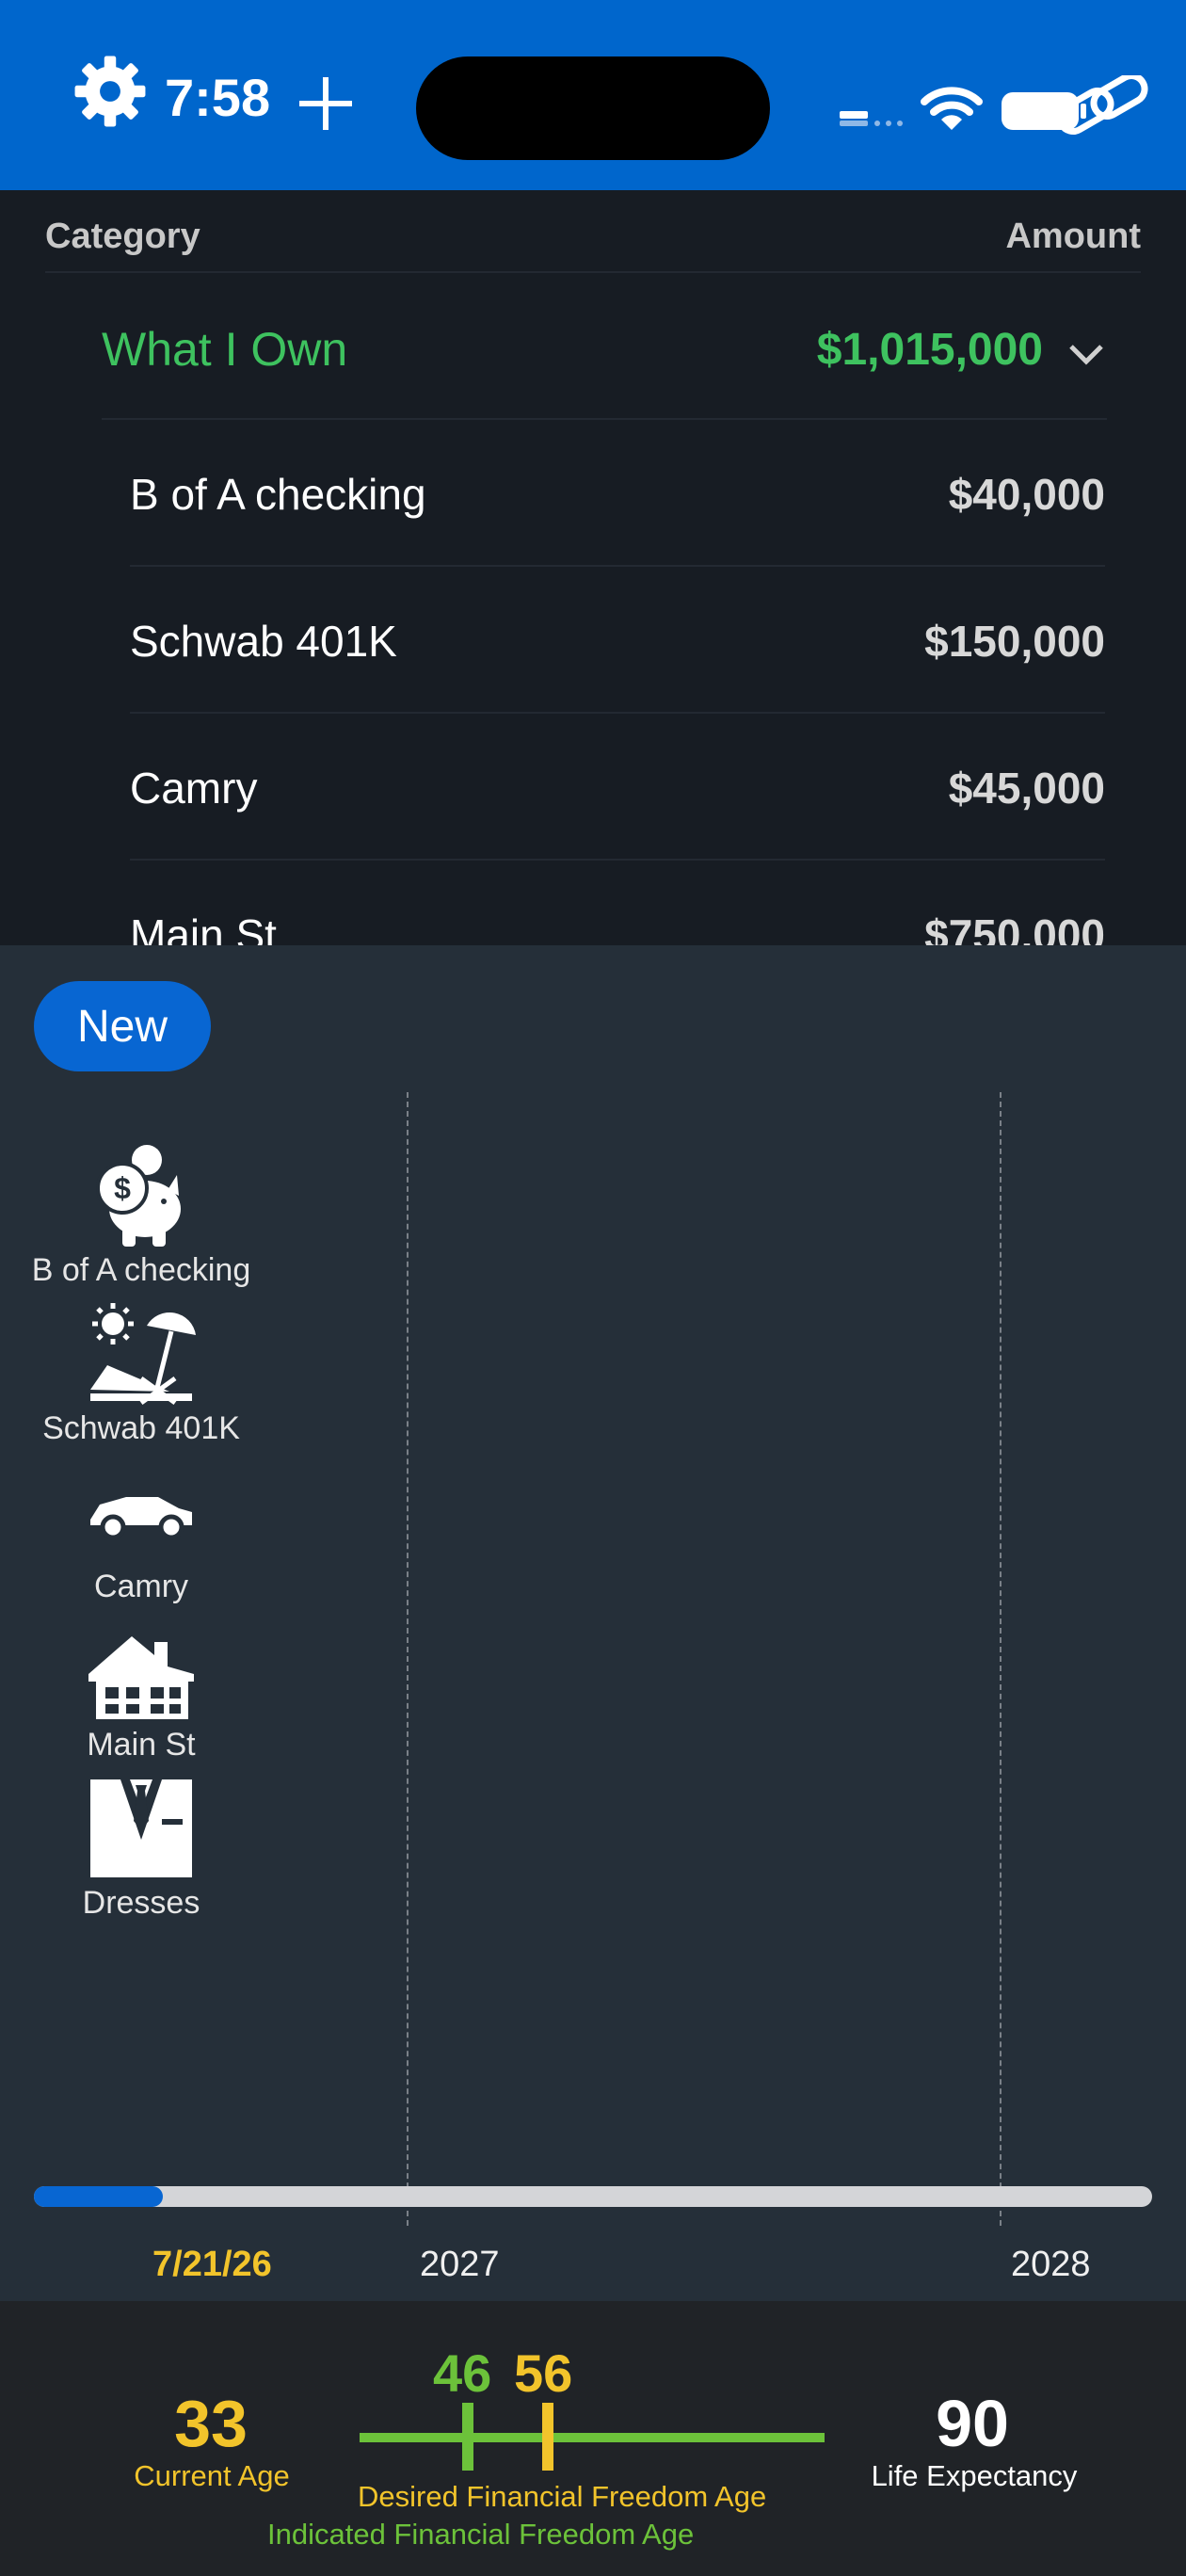  Describe the element at coordinates (871, 118) in the screenshot. I see `cellular-signal-icon` at that location.